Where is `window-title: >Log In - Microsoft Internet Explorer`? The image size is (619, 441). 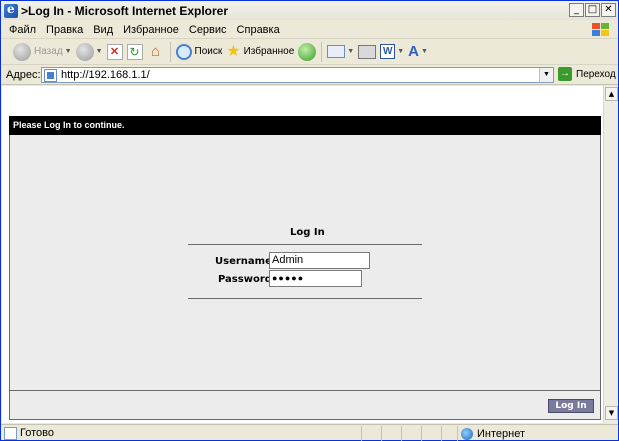 window-title: >Log In - Microsoft Internet Explorer is located at coordinates (125, 10).